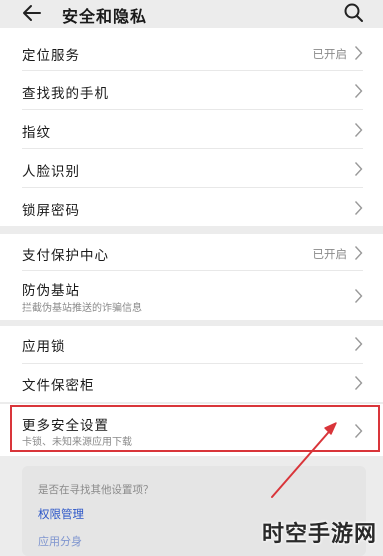 Image resolution: width=383 pixels, height=556 pixels. What do you see at coordinates (32, 13) in the screenshot?
I see `back-arrow-icon` at bounding box center [32, 13].